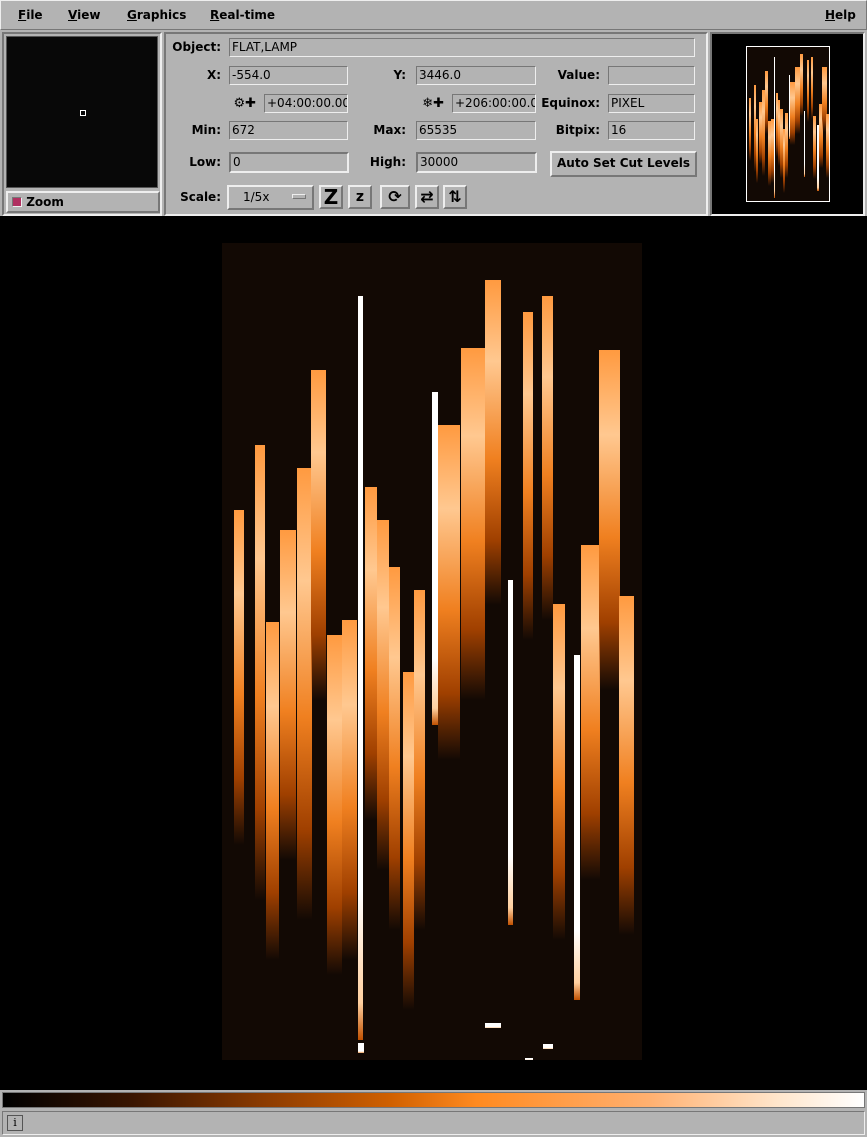 The width and height of the screenshot is (867, 1137). What do you see at coordinates (387, 162) in the screenshot?
I see `high-label: High:` at bounding box center [387, 162].